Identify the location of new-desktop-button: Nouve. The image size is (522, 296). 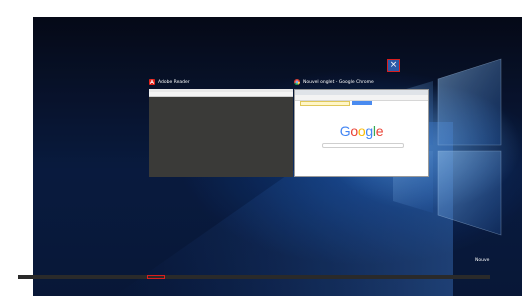
(482, 260).